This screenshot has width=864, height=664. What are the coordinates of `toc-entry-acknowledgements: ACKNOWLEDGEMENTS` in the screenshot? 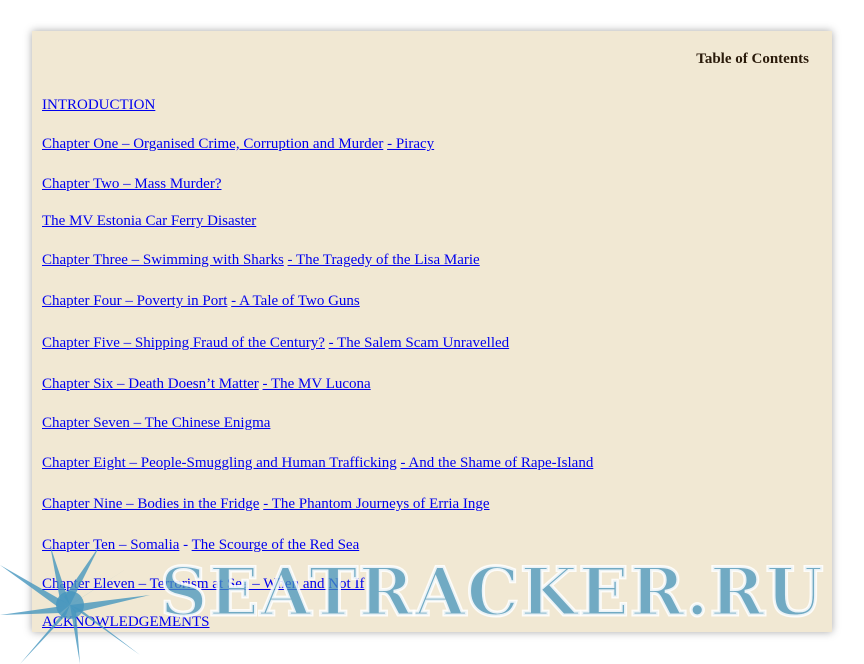 It's located at (125, 622).